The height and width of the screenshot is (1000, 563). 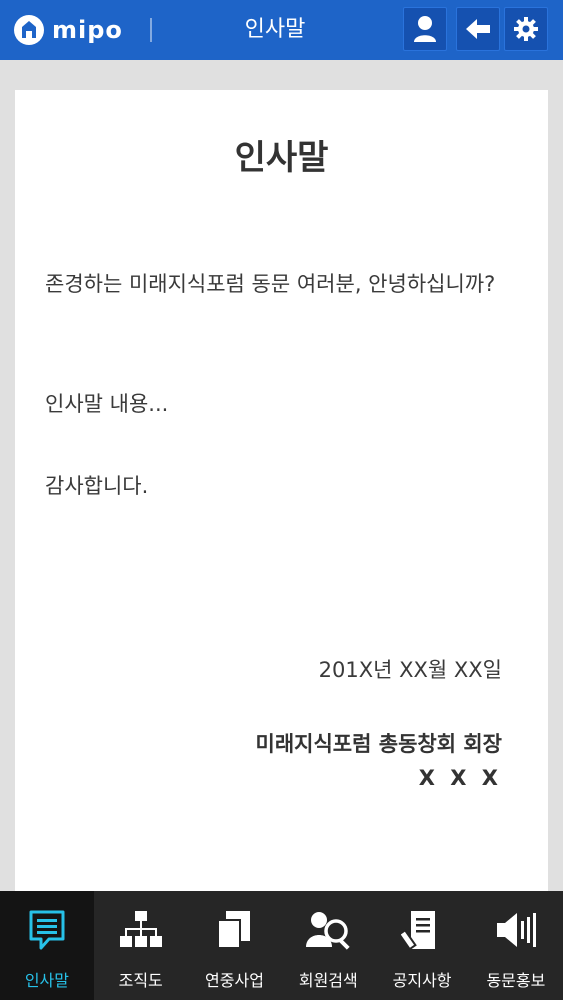 What do you see at coordinates (141, 930) in the screenshot?
I see `org-chart-icon` at bounding box center [141, 930].